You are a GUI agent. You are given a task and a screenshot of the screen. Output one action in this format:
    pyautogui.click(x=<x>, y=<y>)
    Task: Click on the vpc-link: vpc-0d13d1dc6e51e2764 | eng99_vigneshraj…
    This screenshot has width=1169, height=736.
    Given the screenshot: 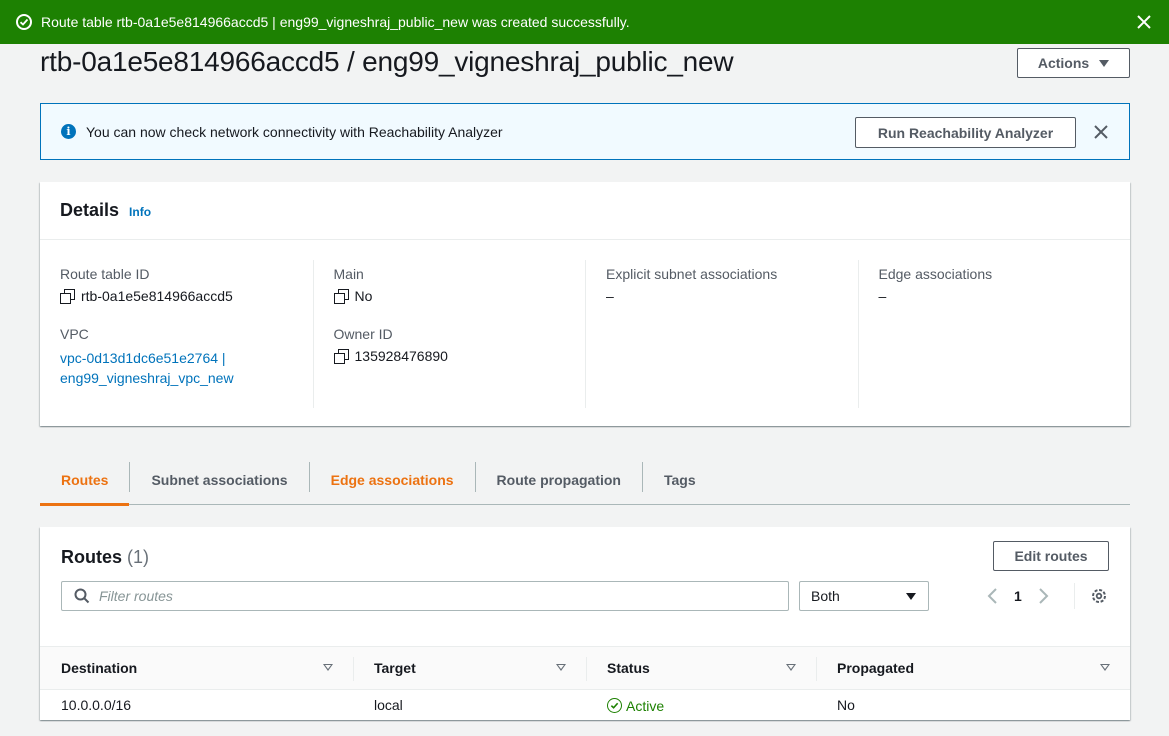 What is the action you would take?
    pyautogui.click(x=176, y=368)
    